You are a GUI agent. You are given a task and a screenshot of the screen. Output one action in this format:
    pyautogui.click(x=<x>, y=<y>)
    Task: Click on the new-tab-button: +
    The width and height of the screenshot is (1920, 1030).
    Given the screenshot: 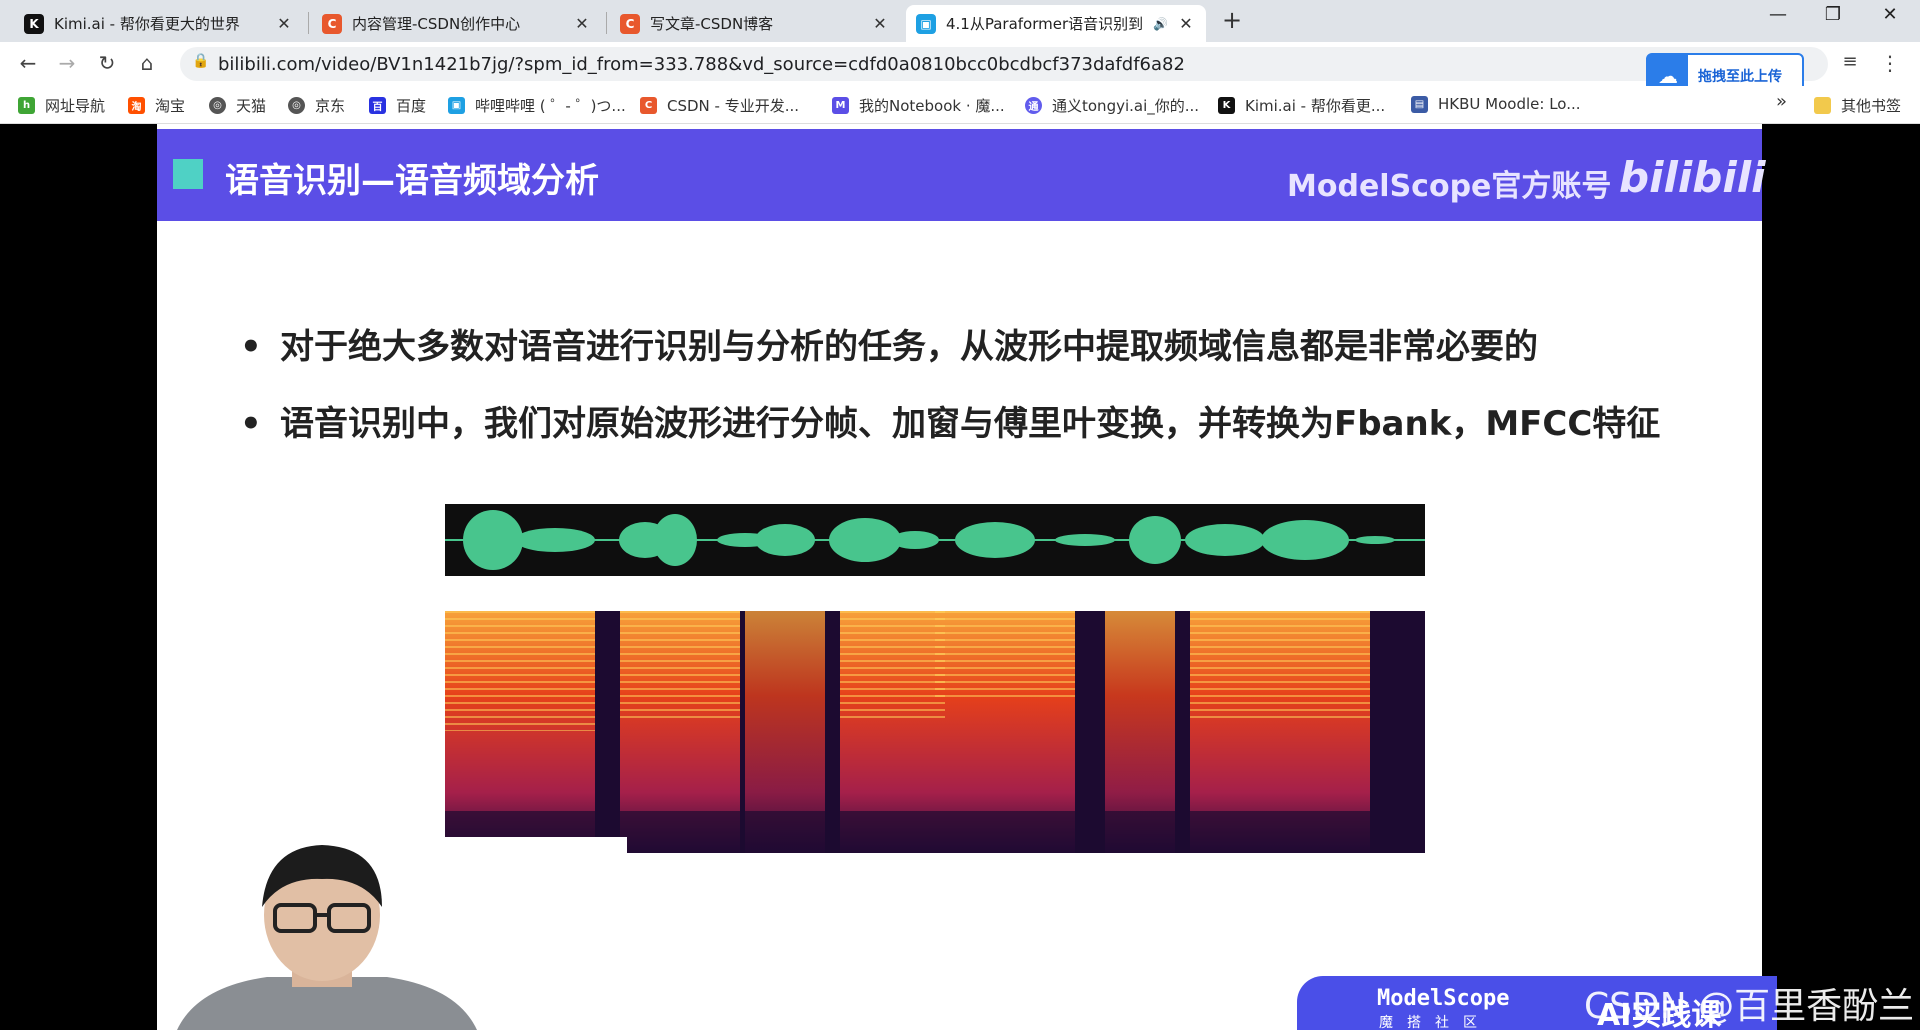 What is the action you would take?
    pyautogui.click(x=1232, y=20)
    